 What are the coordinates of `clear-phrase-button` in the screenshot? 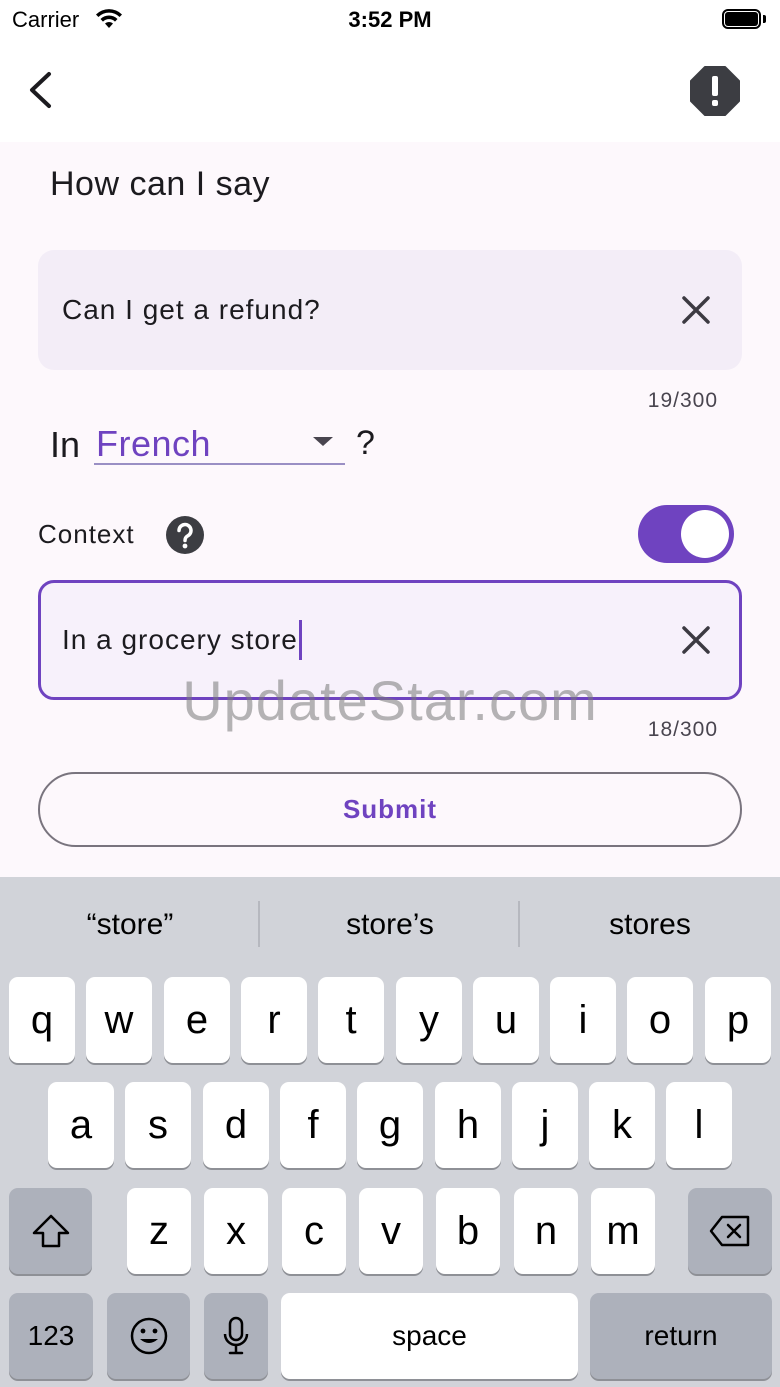 It's located at (696, 310).